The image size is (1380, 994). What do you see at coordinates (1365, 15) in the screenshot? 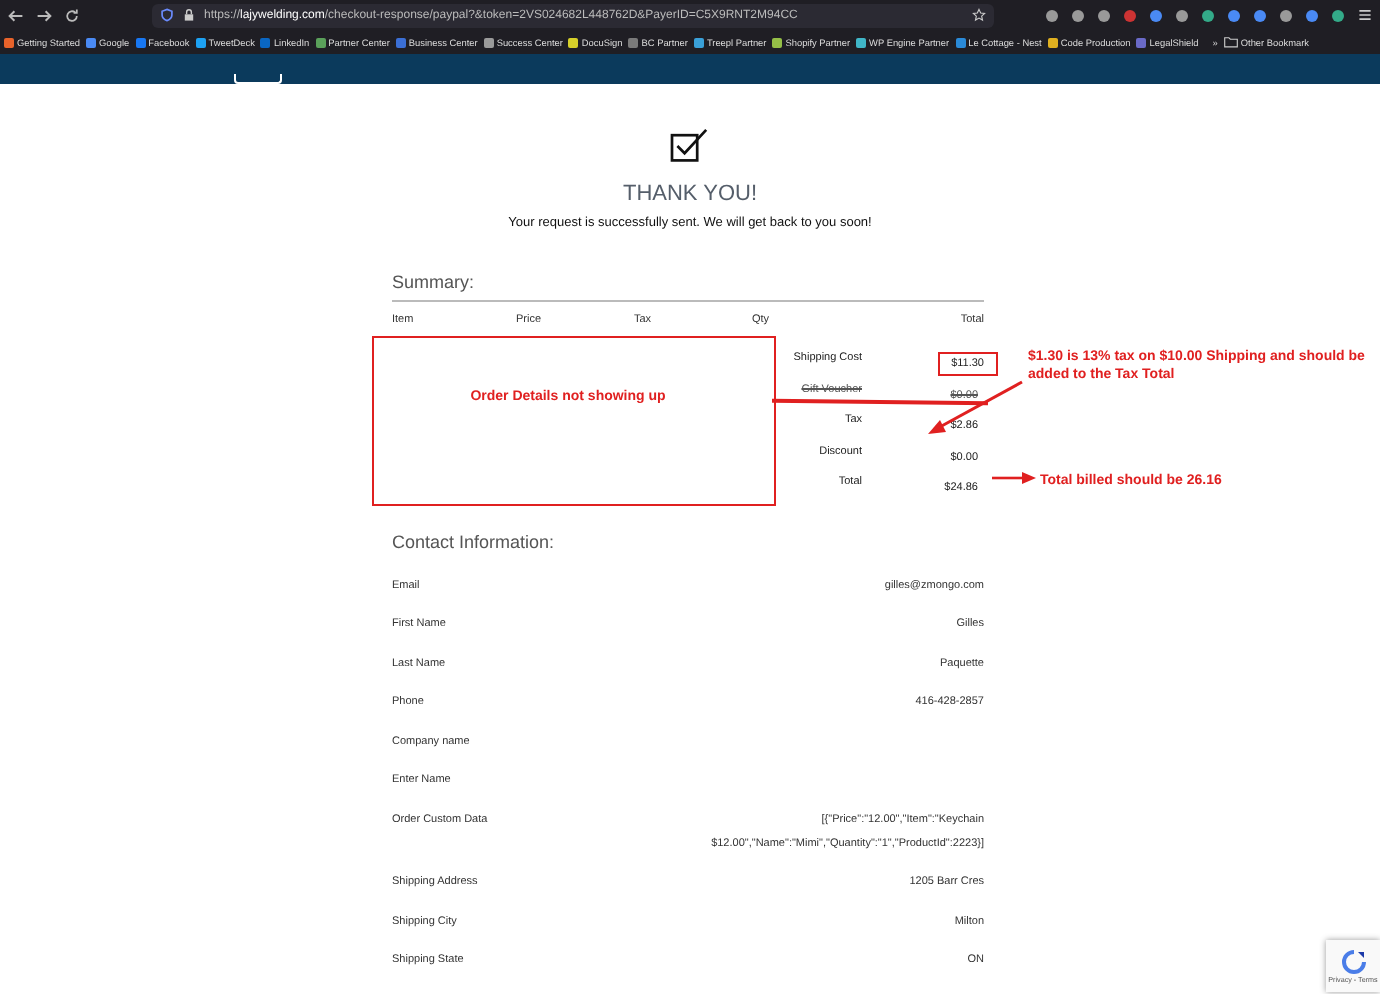
I see `menu-icon` at bounding box center [1365, 15].